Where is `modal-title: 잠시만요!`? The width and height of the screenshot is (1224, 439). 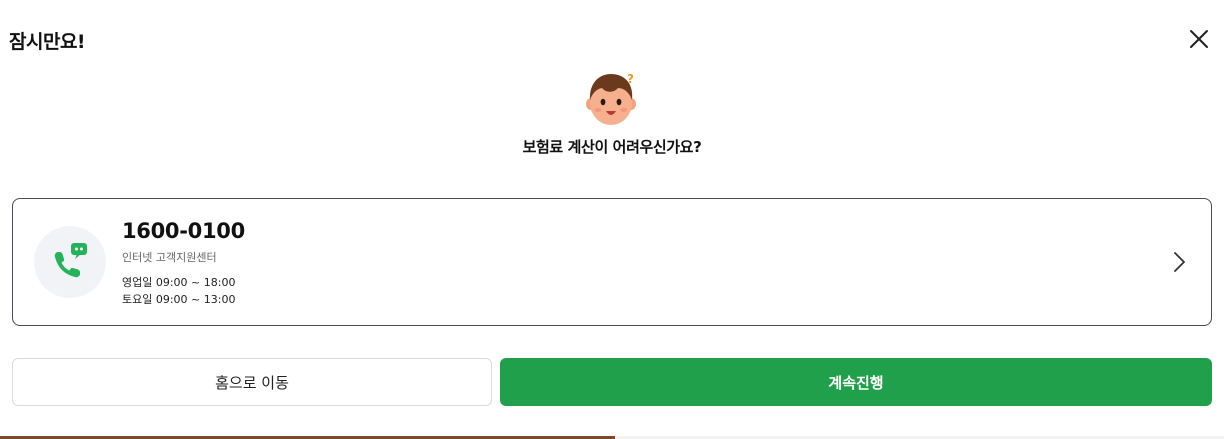 modal-title: 잠시만요! is located at coordinates (47, 42).